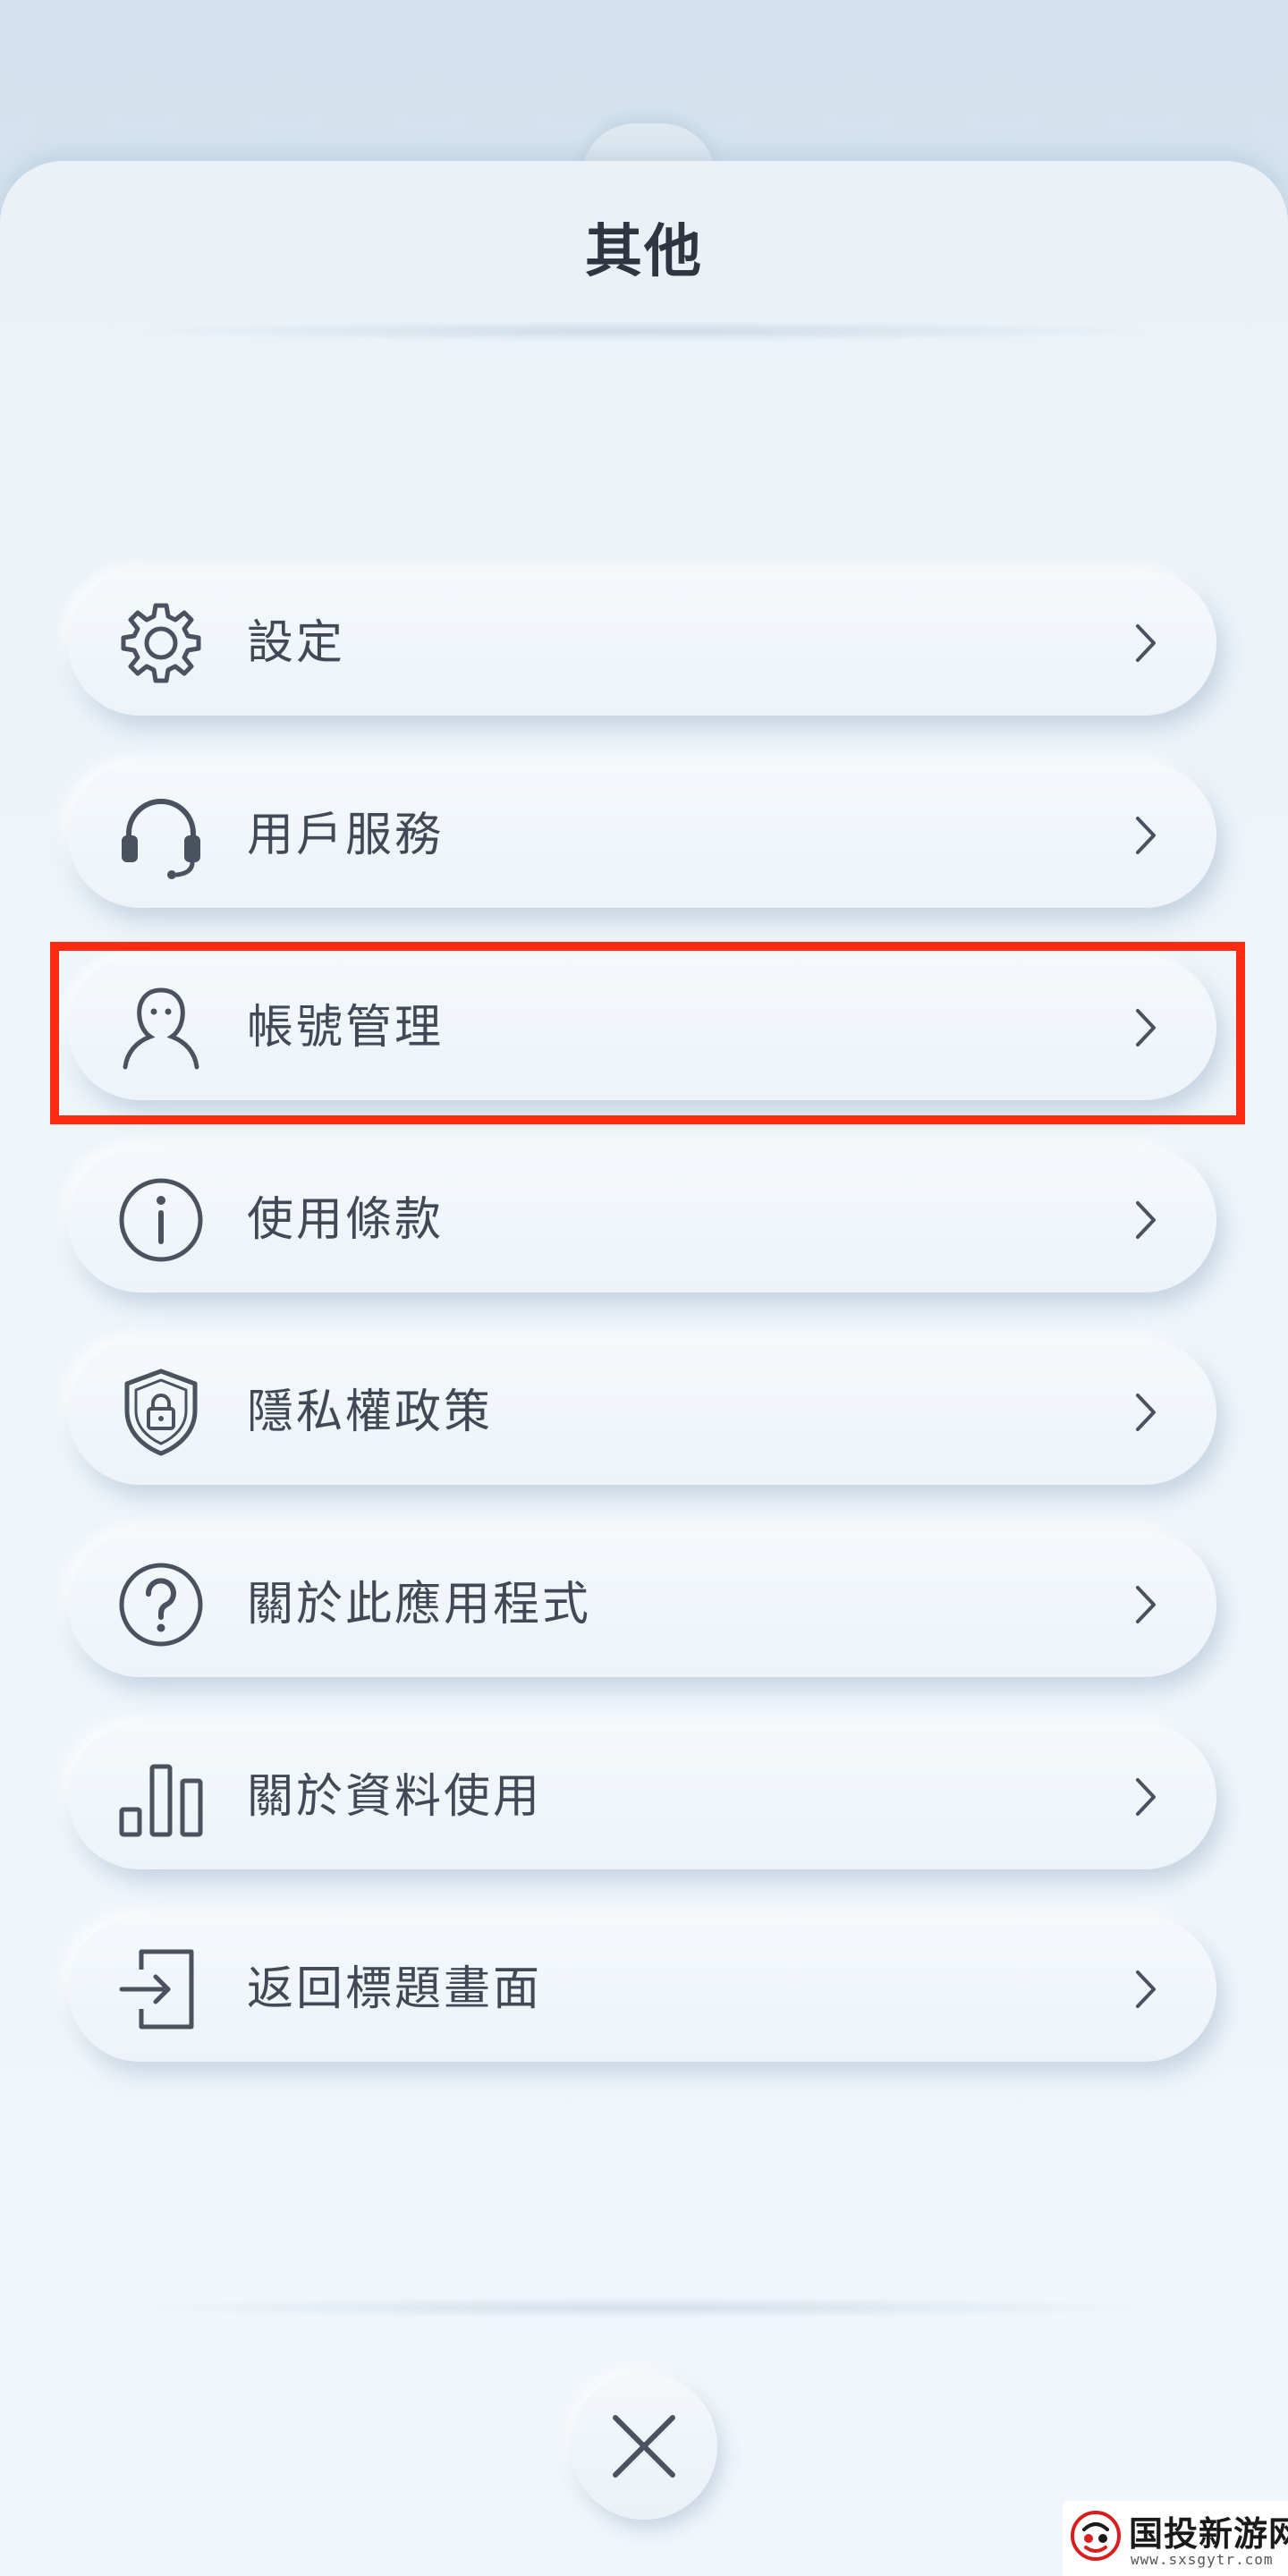 Image resolution: width=1288 pixels, height=2576 pixels. I want to click on menu-item-about-app: 關於此應用程式, so click(642, 1604).